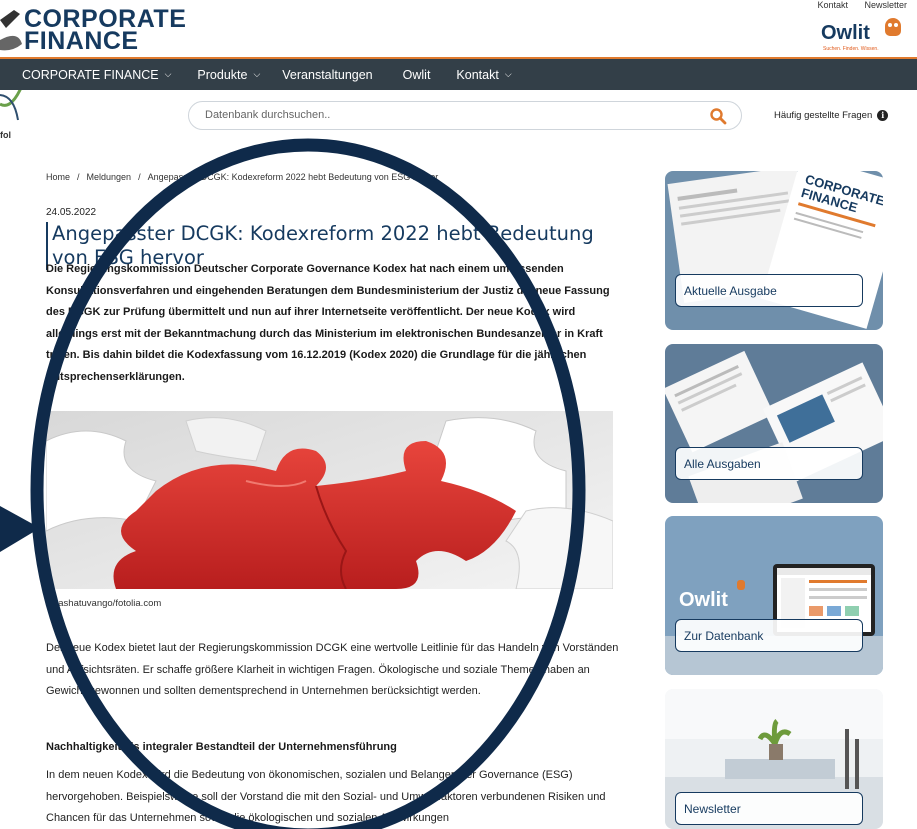  I want to click on photo-credit: © tashatuvango/fotolia.com, so click(104, 603).